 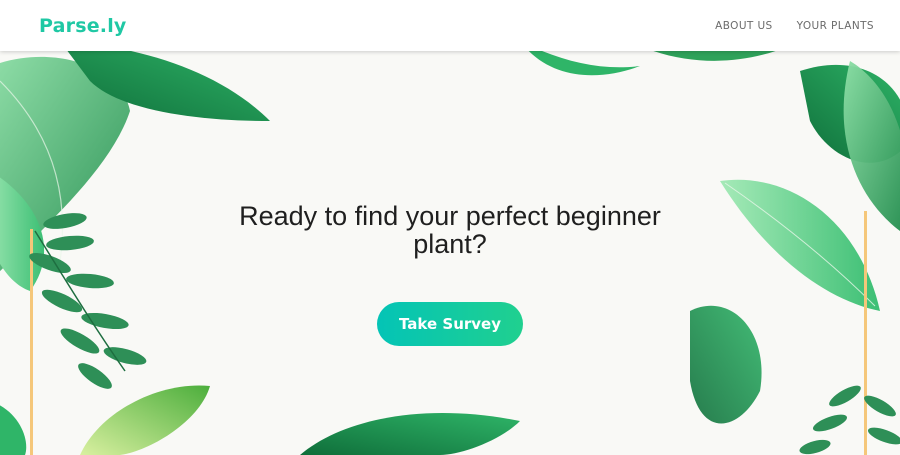 I want to click on brand-logo: Parse.ly, so click(x=83, y=26).